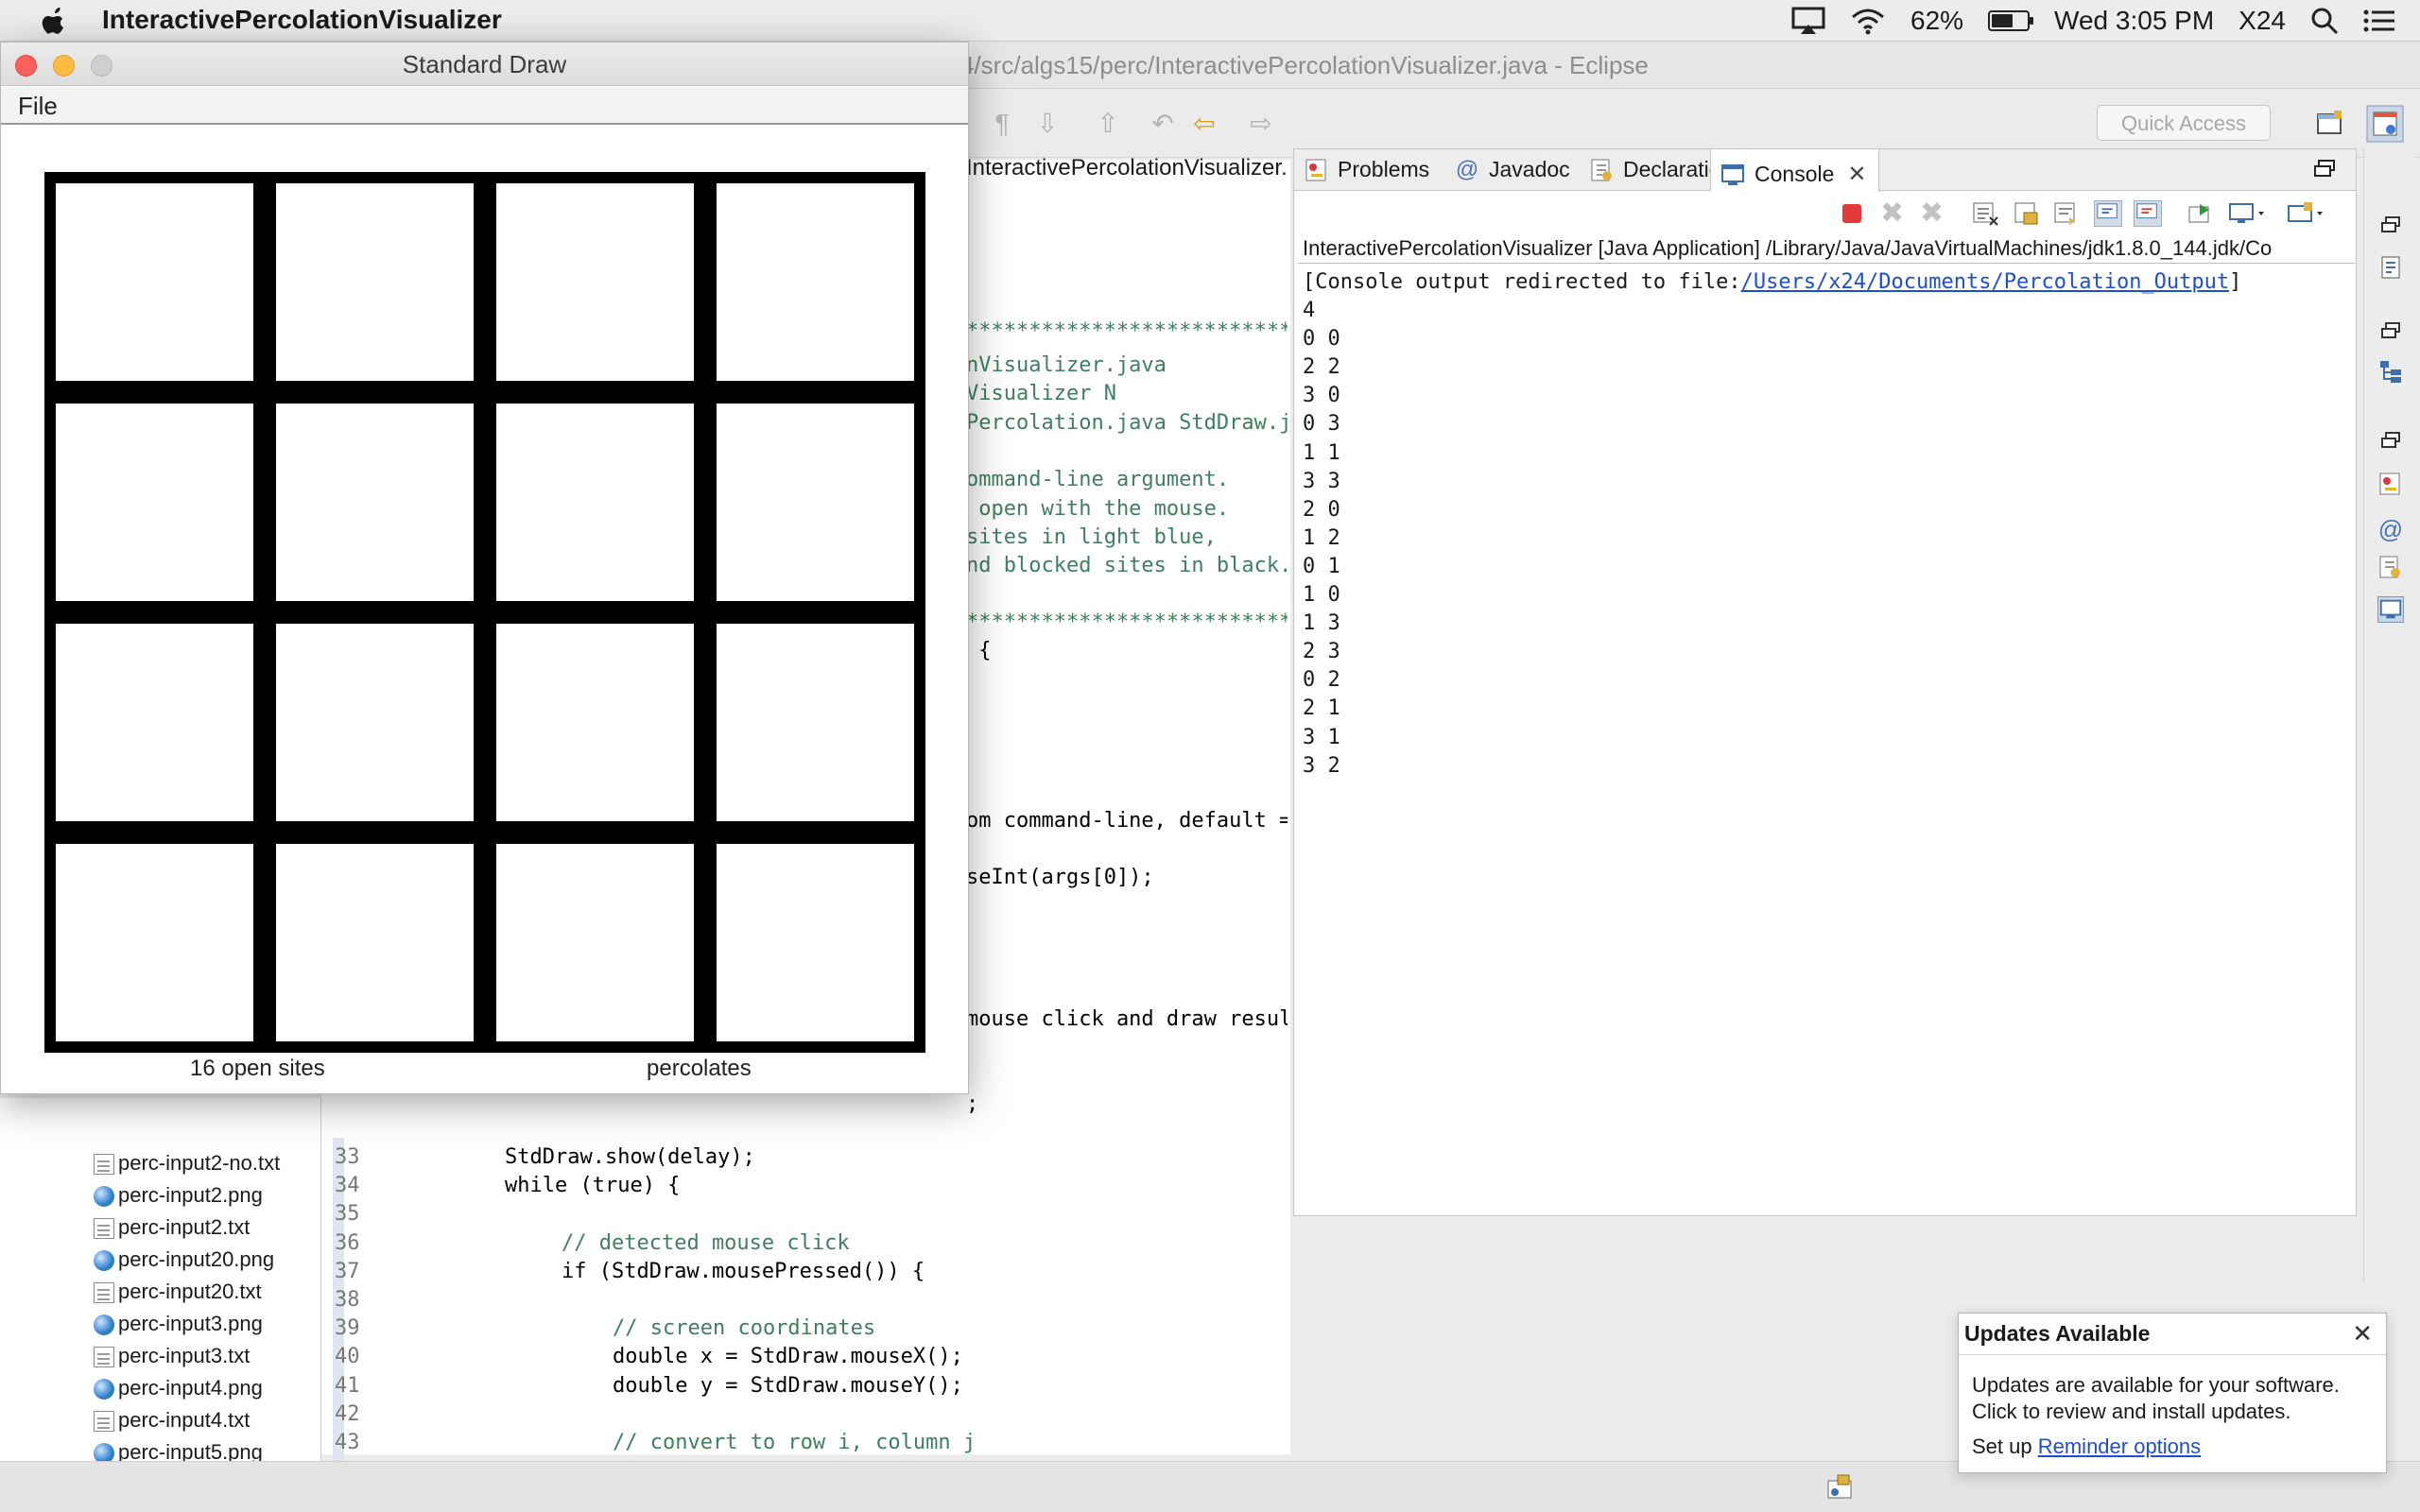 This screenshot has width=2420, height=1512. I want to click on code-line: // detected mouse click, so click(706, 1243).